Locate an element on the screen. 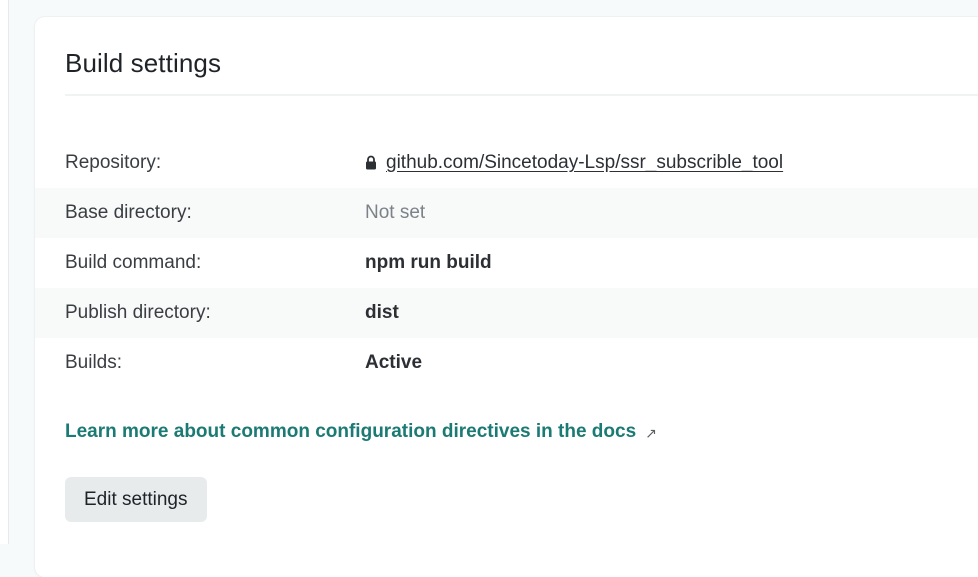  publish-directory-label: Publish directory: is located at coordinates (138, 312).